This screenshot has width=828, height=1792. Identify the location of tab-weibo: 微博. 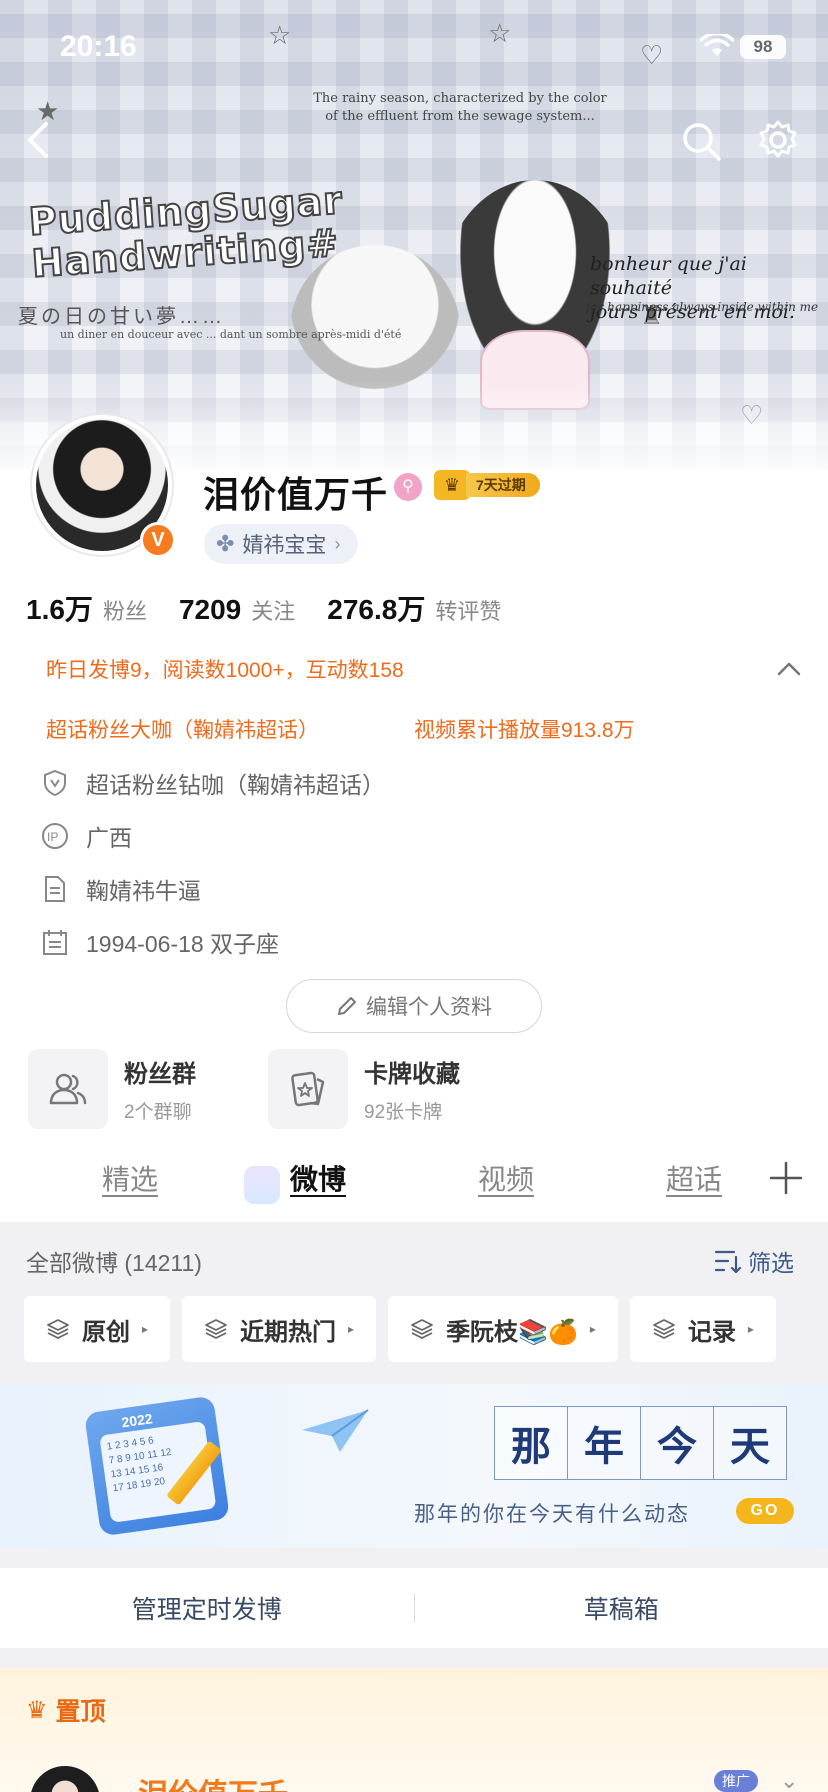
(318, 1178).